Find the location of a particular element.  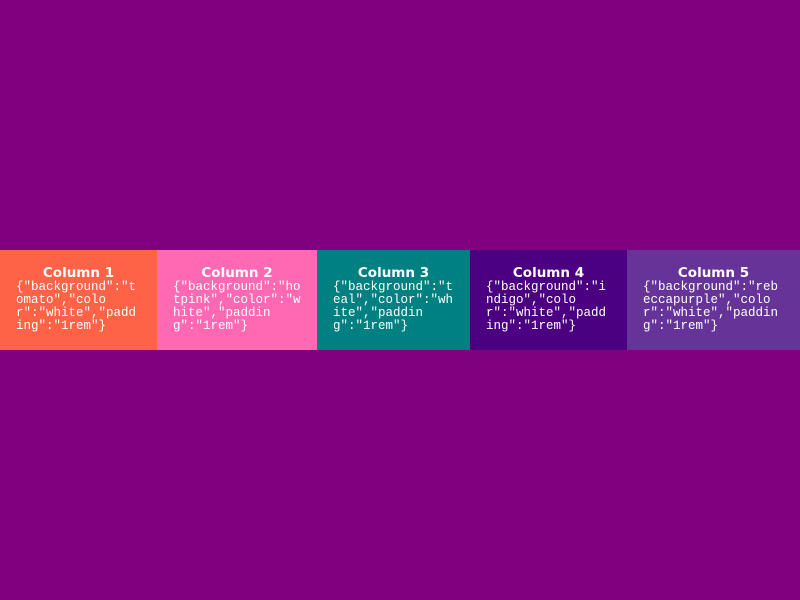

column-3-title: Column 3 is located at coordinates (393, 273).